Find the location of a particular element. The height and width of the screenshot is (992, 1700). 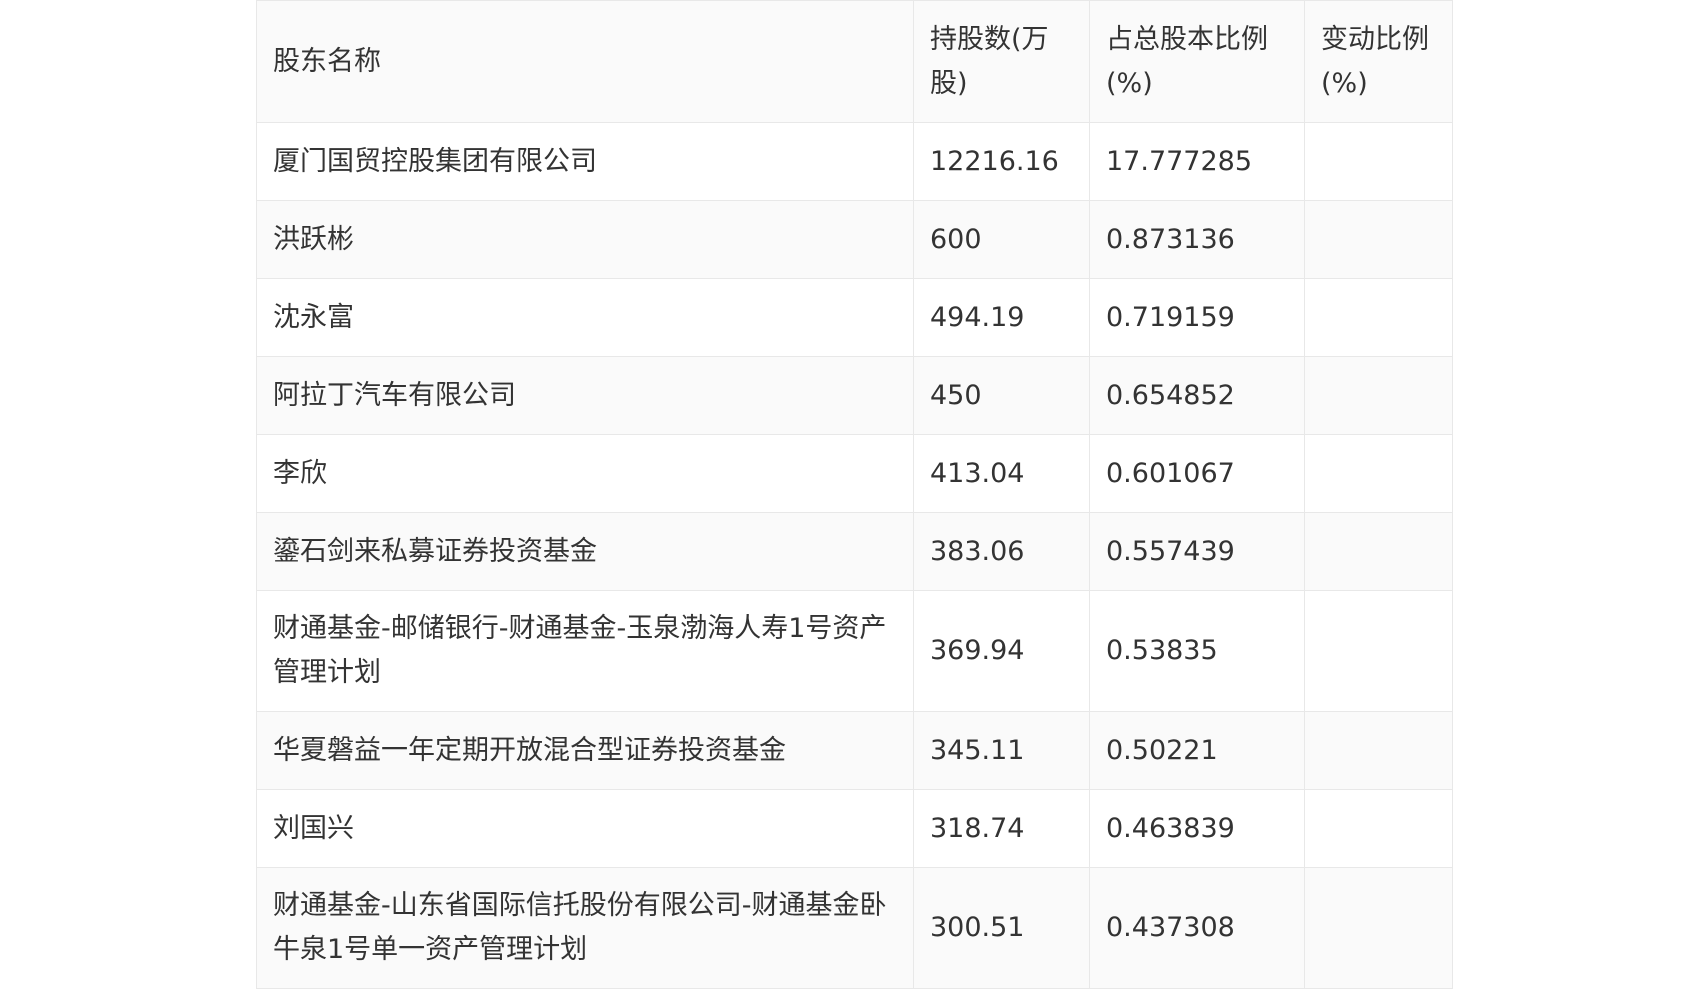

cell-shares: 383.06 is located at coordinates (1001, 551).